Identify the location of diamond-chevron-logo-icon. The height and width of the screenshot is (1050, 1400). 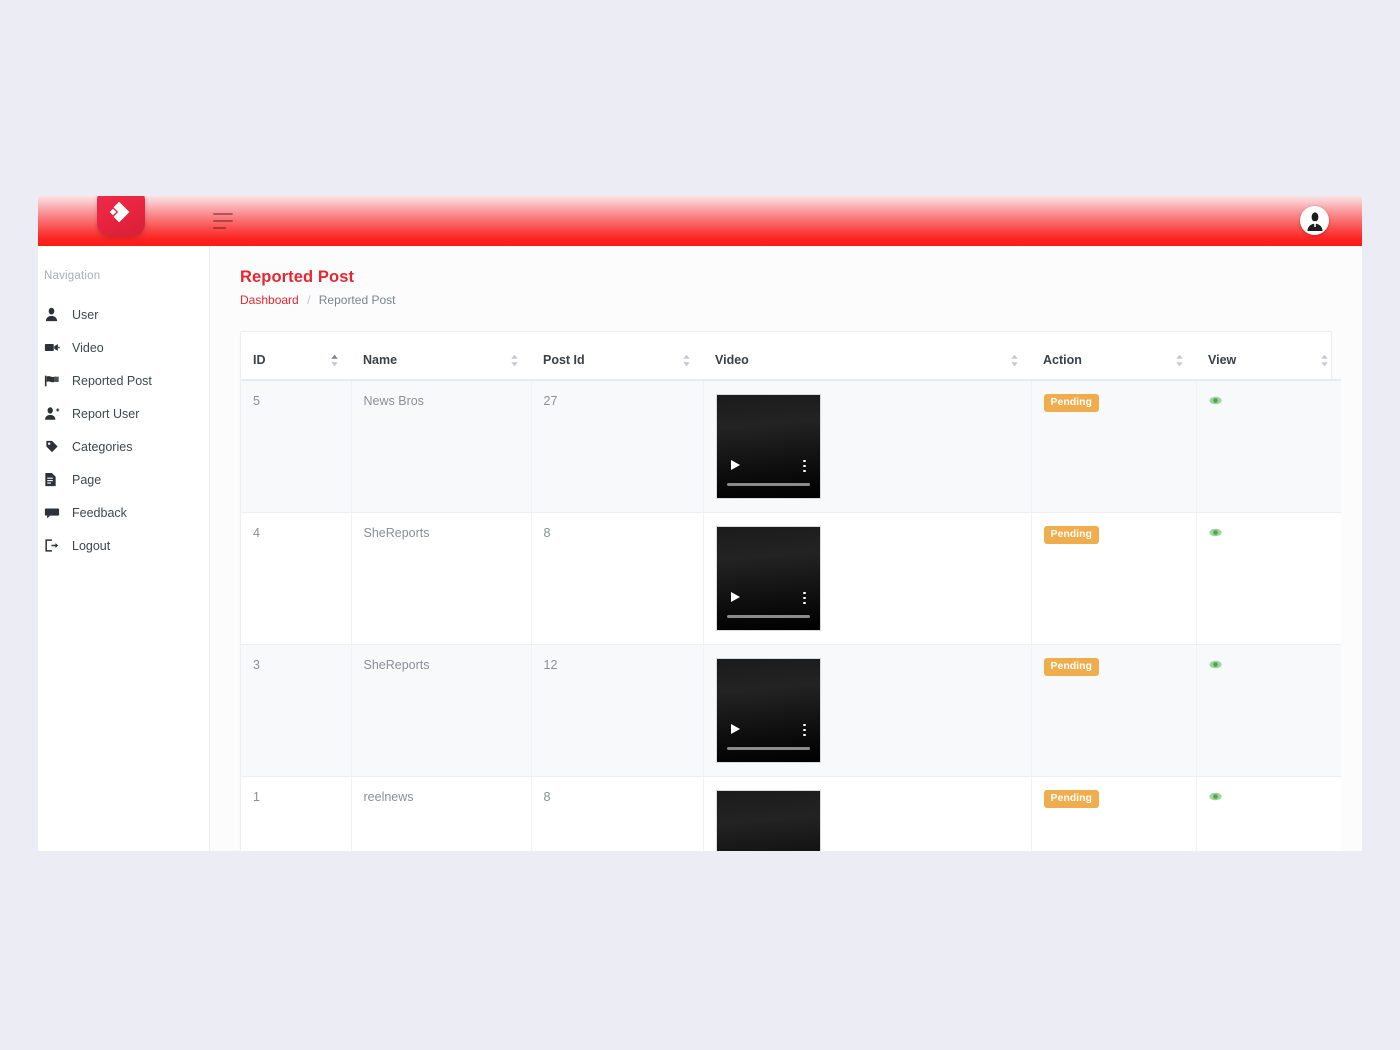
(119, 212).